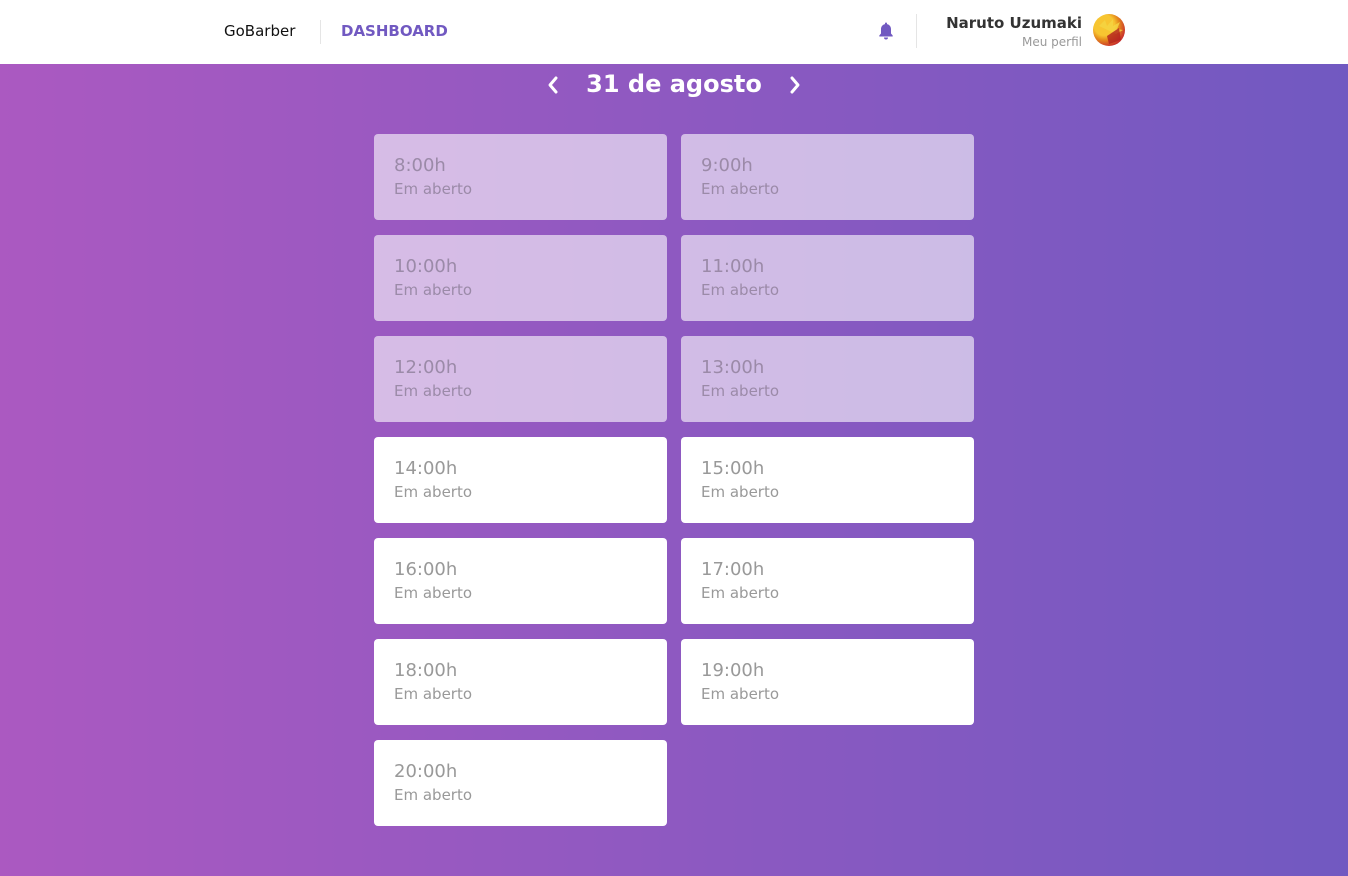 The height and width of the screenshot is (876, 1348). What do you see at coordinates (520, 177) in the screenshot?
I see `time-slot-card: 8:00h Em aberto` at bounding box center [520, 177].